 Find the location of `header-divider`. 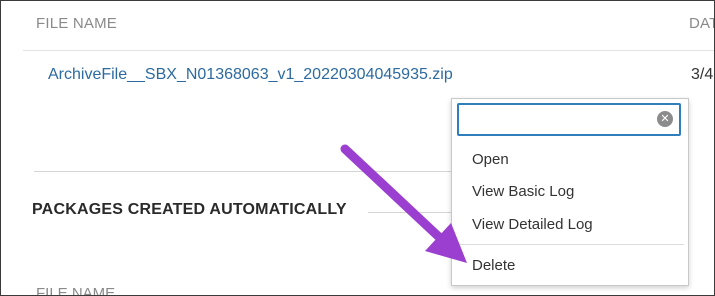

header-divider is located at coordinates (368, 50).